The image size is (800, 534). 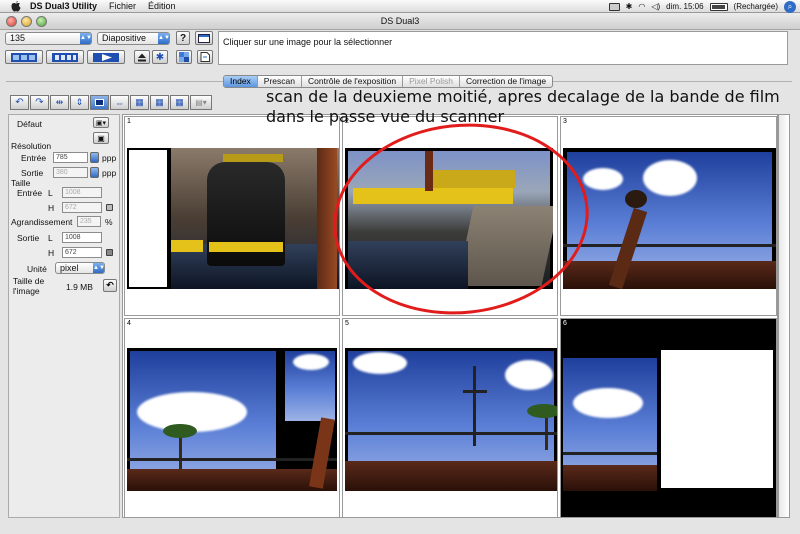 What do you see at coordinates (89, 221) in the screenshot?
I see `enlargement-field: 235` at bounding box center [89, 221].